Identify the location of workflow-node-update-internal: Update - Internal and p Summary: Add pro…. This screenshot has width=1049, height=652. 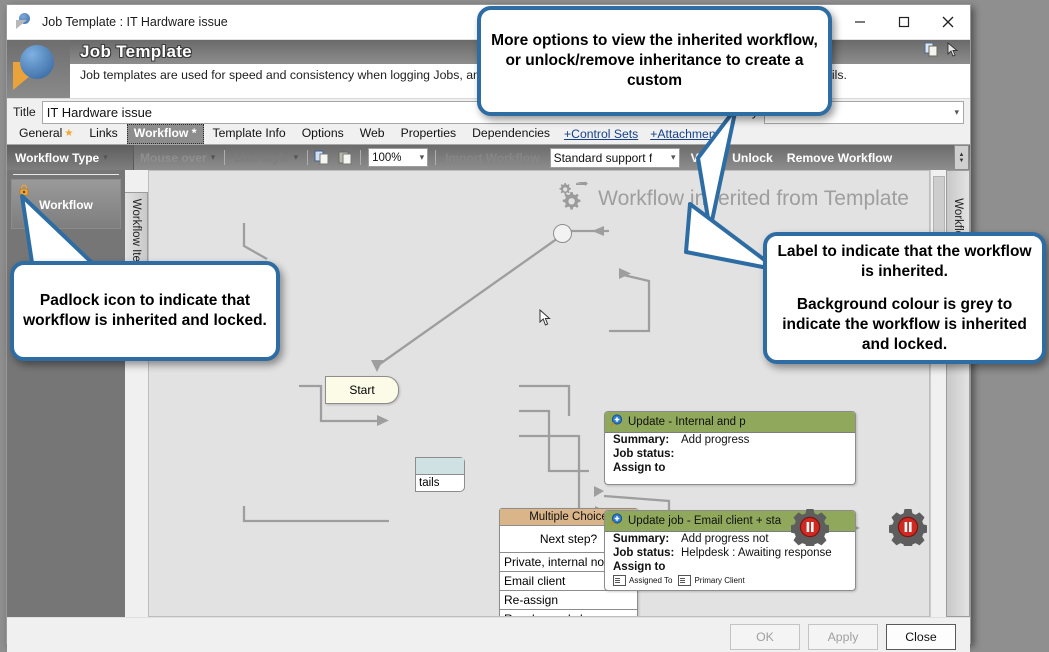
(730, 448).